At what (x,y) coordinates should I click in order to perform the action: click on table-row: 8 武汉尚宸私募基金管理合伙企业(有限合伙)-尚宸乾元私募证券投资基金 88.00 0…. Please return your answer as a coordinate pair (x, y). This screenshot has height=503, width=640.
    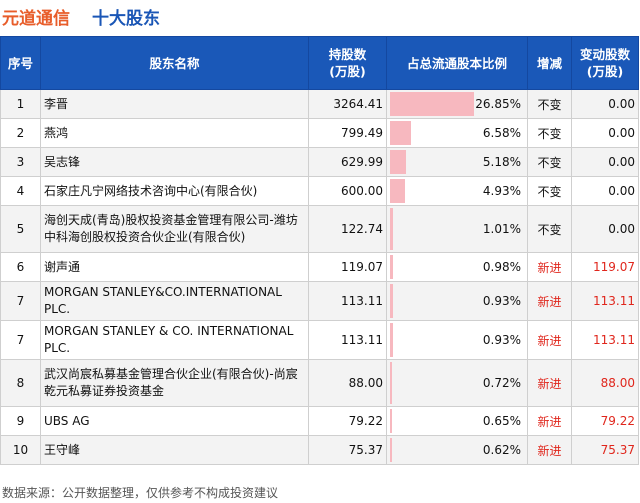
    Looking at the image, I should click on (319, 383).